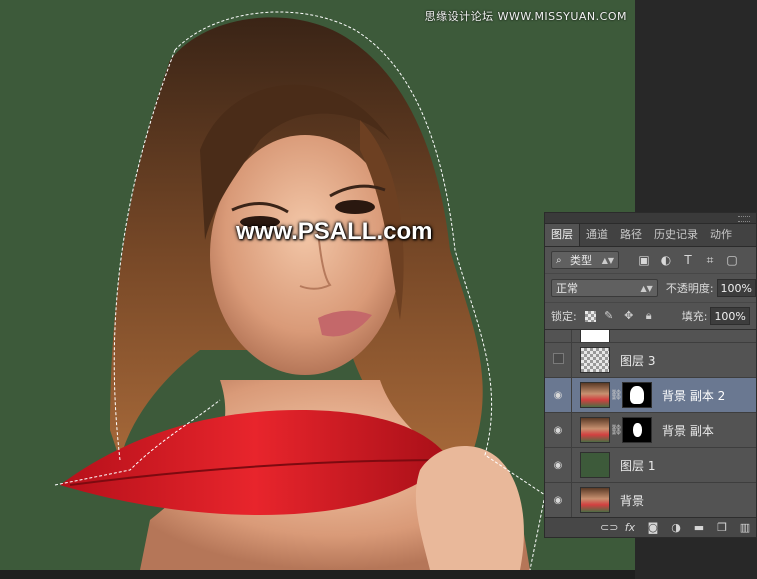  Describe the element at coordinates (650, 218) in the screenshot. I see `panel-grip` at that location.